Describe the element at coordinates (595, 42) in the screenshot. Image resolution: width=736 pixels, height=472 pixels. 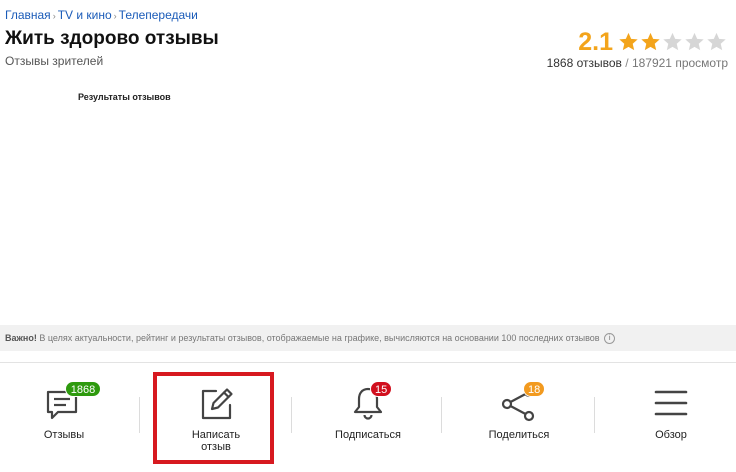
I see `rating-value: 2.1` at that location.